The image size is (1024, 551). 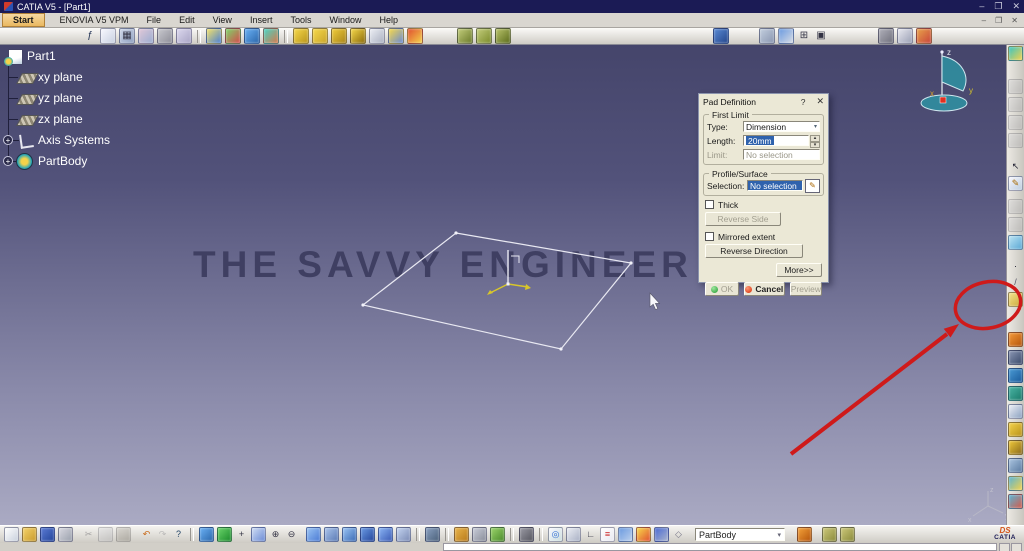 What do you see at coordinates (184, 36) in the screenshot?
I see `filter-icon` at bounding box center [184, 36].